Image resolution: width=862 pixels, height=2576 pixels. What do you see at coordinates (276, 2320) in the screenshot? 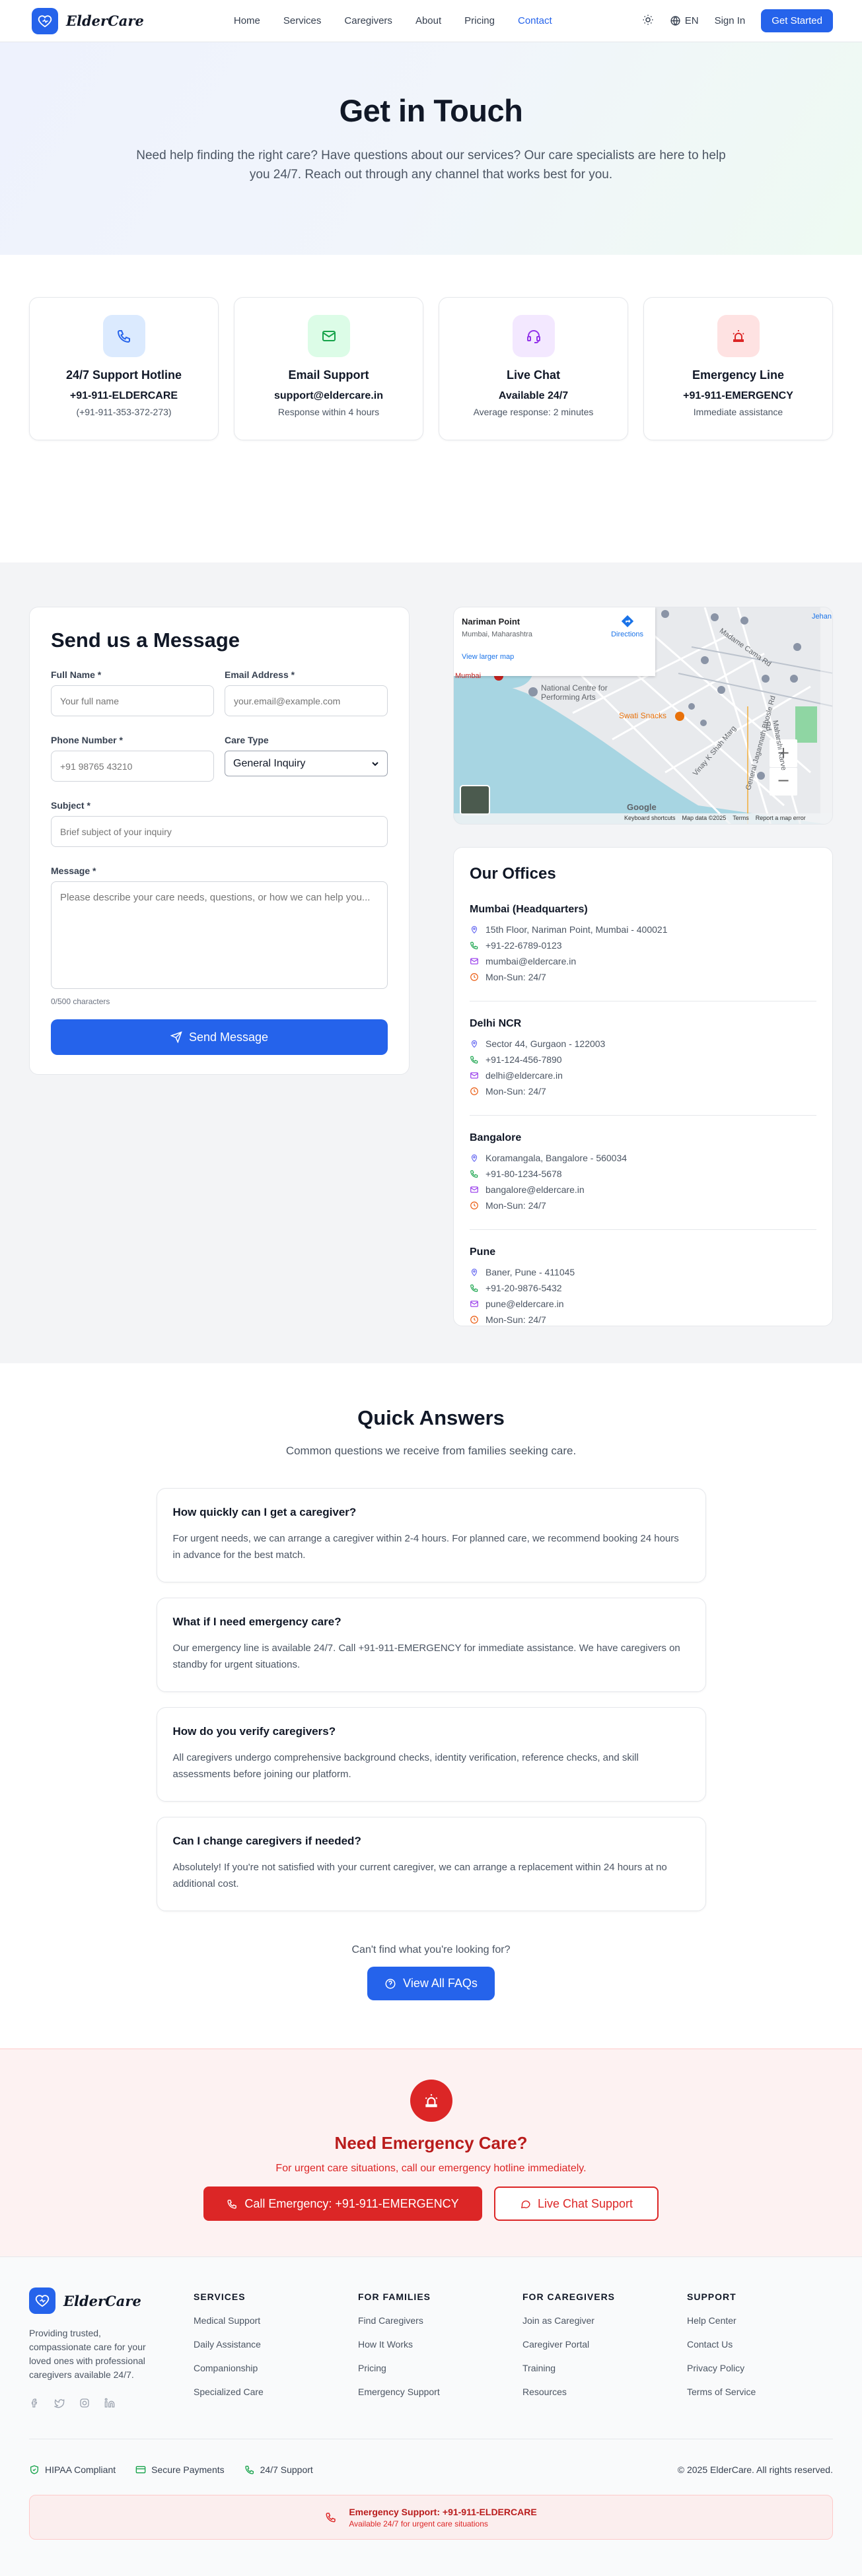
I see `footer-link: Medical Support` at bounding box center [276, 2320].